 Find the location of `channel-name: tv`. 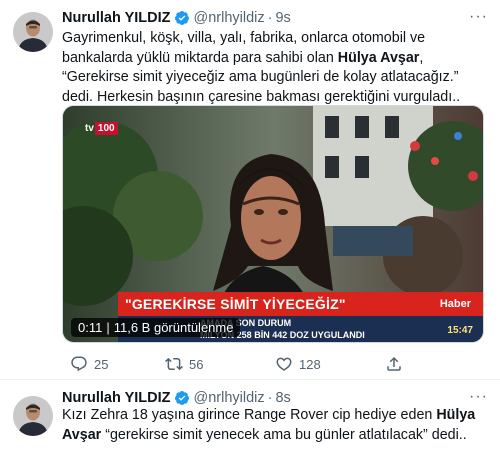

channel-name: tv is located at coordinates (89, 128).